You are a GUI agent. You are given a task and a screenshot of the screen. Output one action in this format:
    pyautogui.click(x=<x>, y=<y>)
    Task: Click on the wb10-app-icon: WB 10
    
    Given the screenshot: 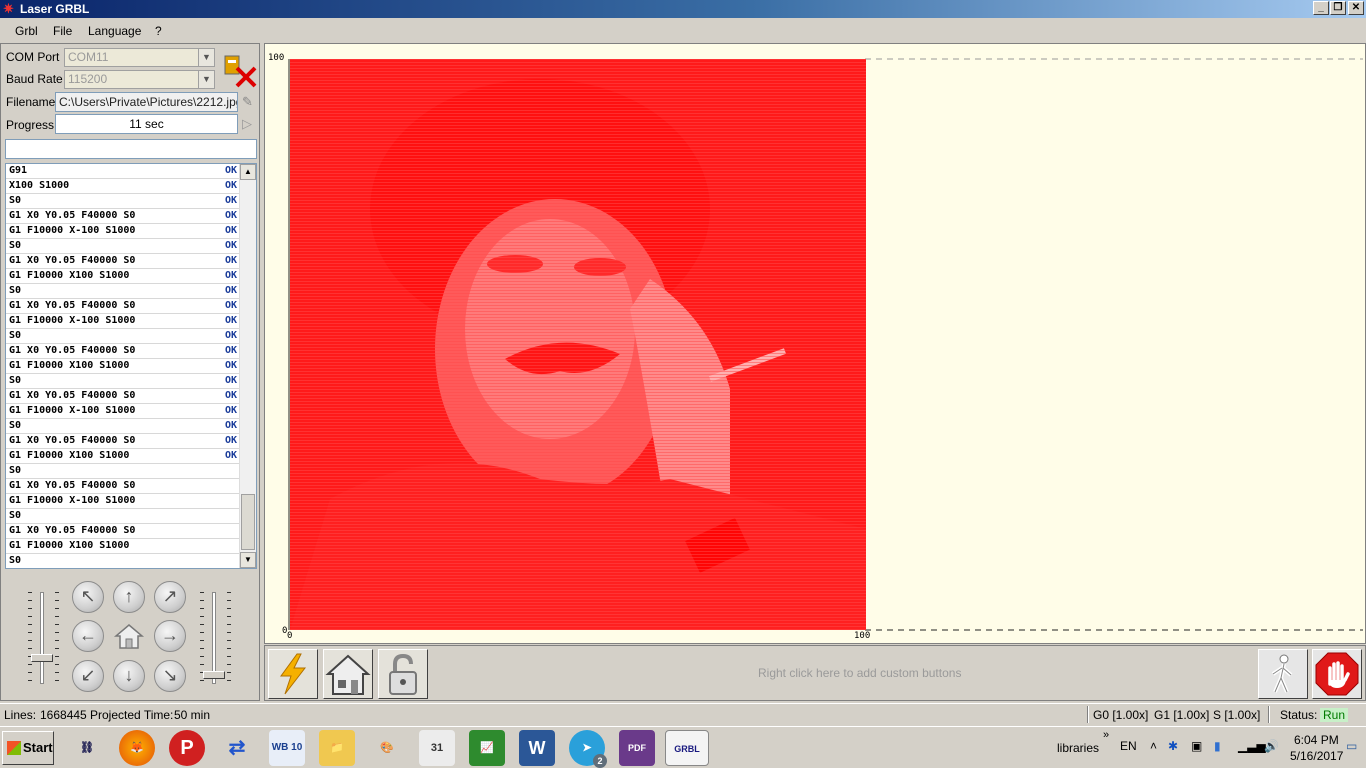 What is the action you would take?
    pyautogui.click(x=287, y=748)
    